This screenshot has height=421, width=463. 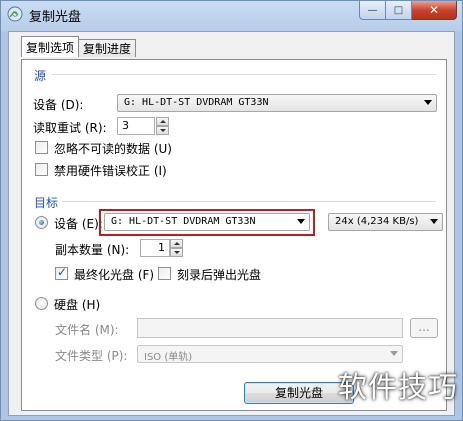 What do you see at coordinates (70, 128) in the screenshot?
I see `read-retries-label: 读取重试 (R):` at bounding box center [70, 128].